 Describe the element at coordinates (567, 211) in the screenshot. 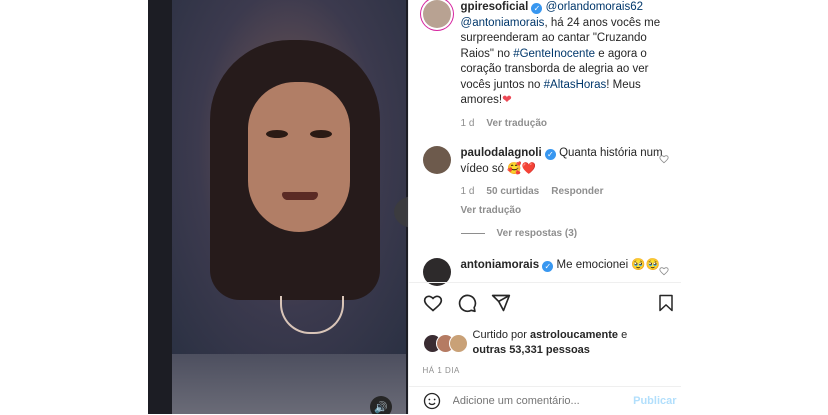

I see `comment-meta-2: Ver tradução` at that location.